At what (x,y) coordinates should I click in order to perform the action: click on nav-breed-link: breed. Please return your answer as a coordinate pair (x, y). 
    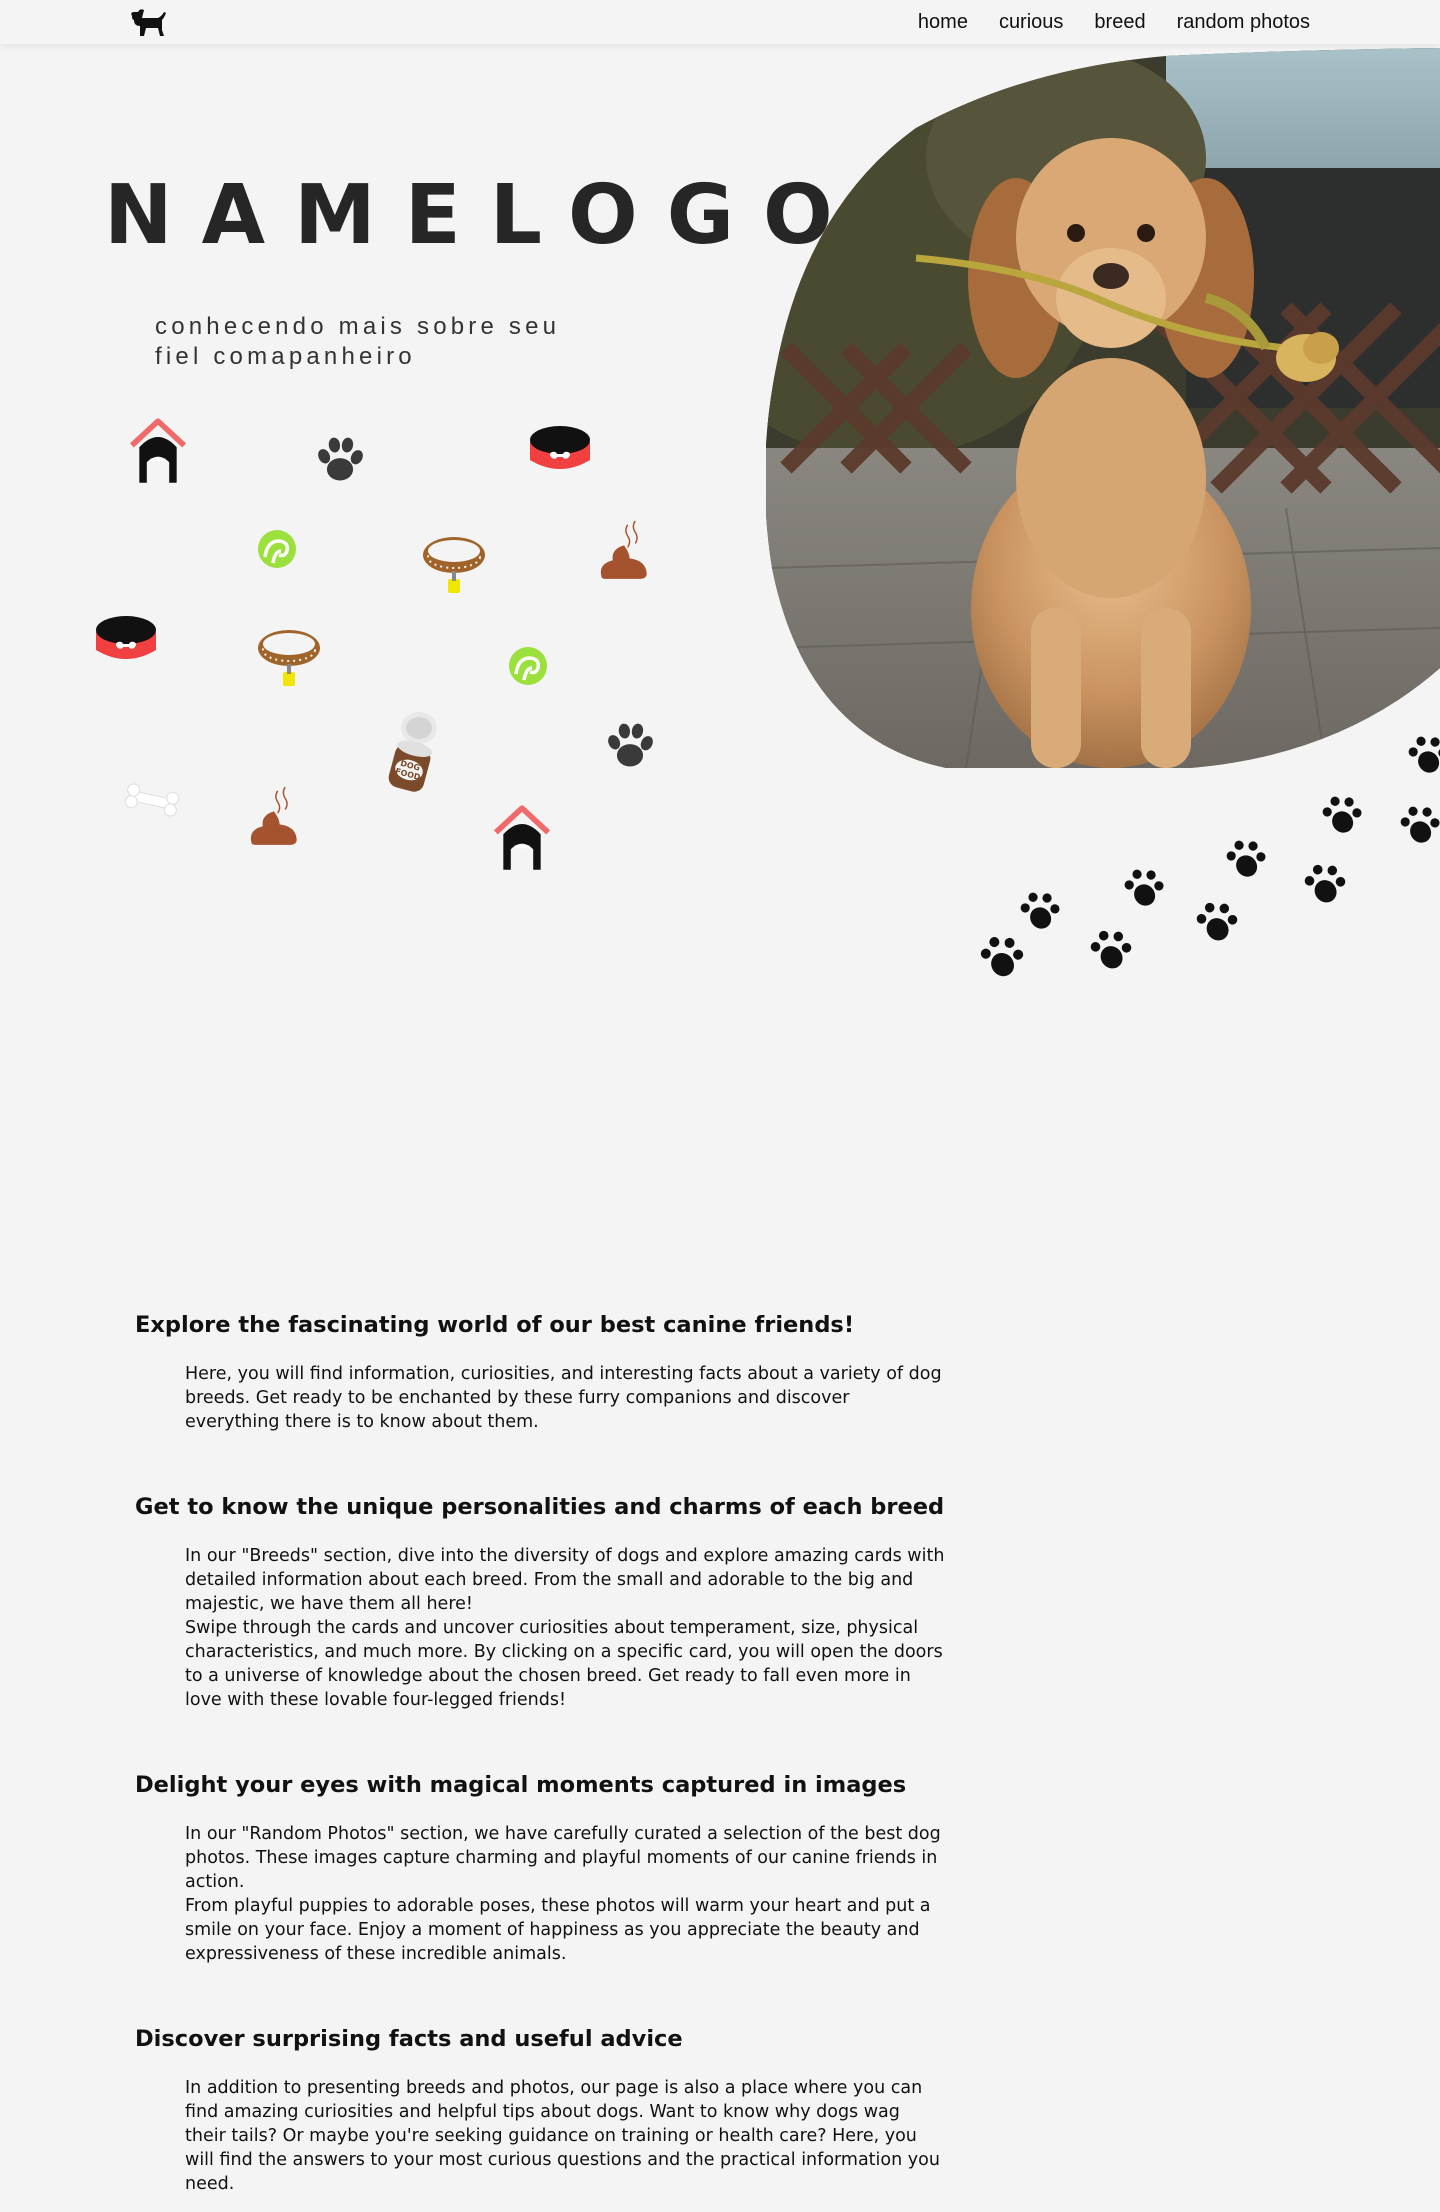
    Looking at the image, I should click on (1119, 22).